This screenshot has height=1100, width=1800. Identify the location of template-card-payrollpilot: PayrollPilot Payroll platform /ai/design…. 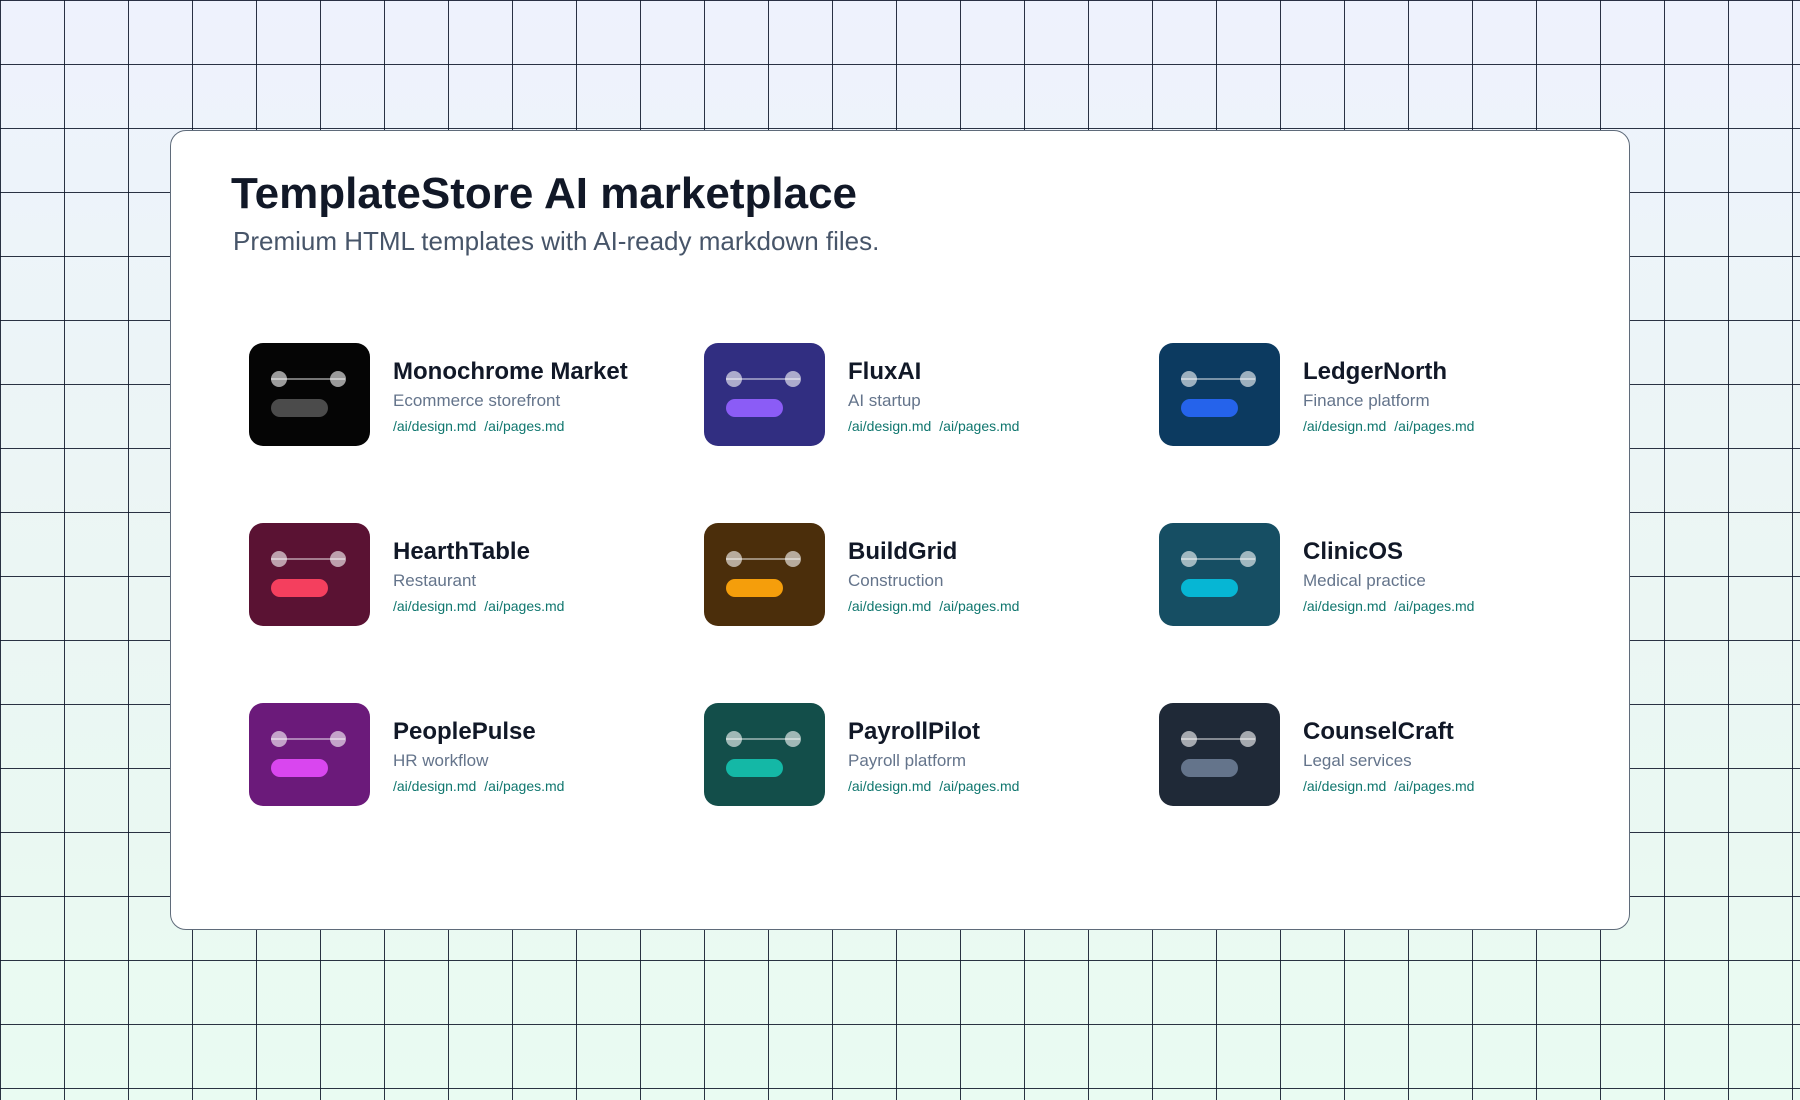
(914, 758).